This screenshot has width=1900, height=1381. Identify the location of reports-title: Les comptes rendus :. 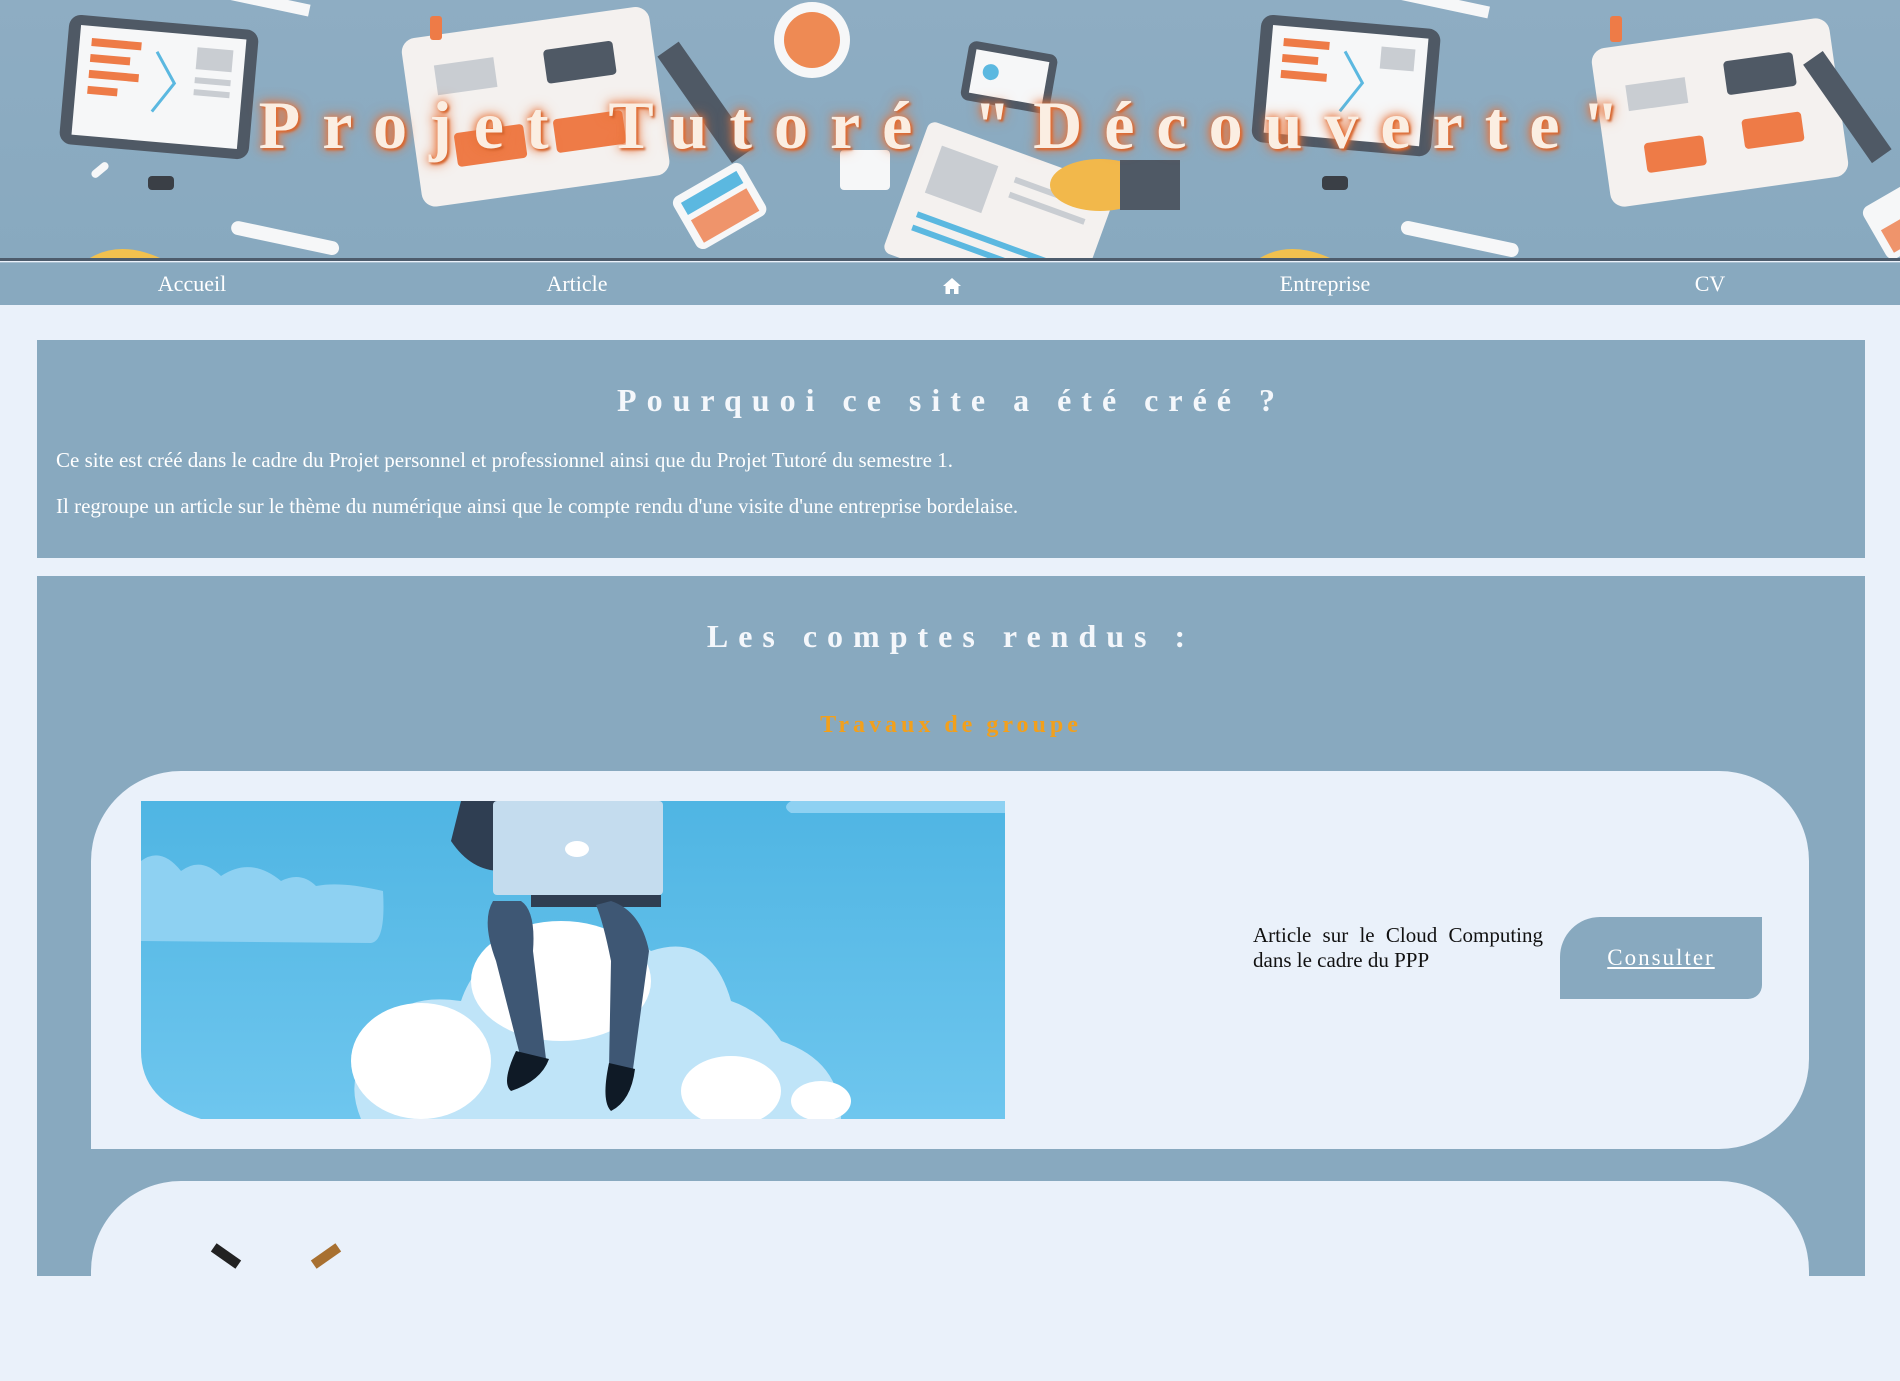
(951, 636).